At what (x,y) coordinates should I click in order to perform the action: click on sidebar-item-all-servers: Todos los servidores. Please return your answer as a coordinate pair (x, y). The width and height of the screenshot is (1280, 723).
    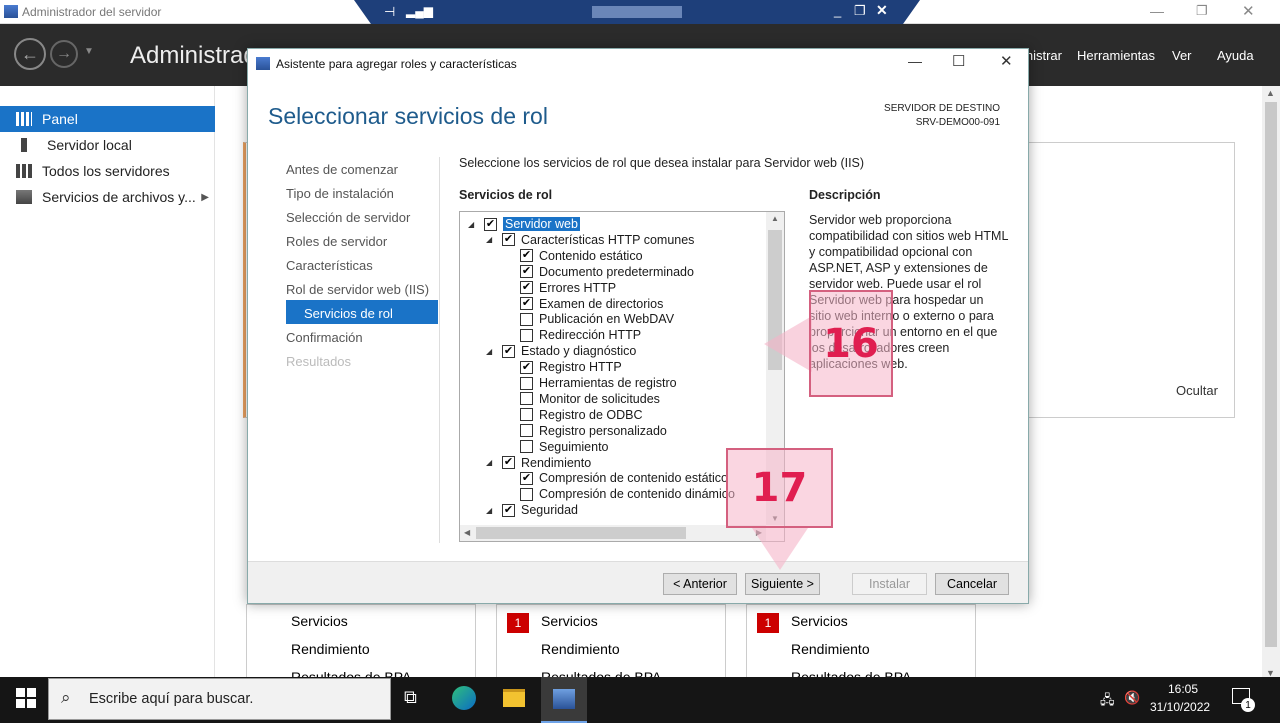
    Looking at the image, I should click on (107, 171).